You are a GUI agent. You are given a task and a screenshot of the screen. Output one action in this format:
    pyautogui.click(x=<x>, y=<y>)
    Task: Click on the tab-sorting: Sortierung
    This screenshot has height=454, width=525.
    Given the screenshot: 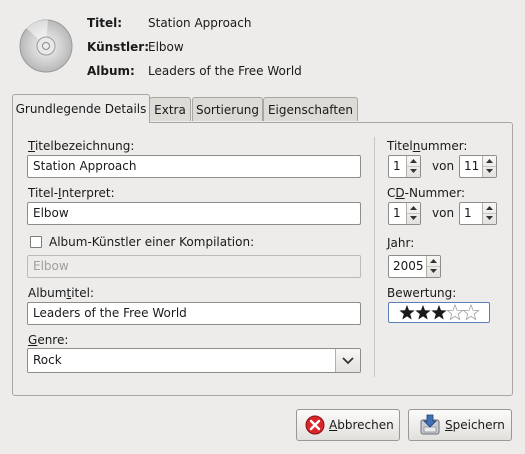 What is the action you would take?
    pyautogui.click(x=227, y=109)
    